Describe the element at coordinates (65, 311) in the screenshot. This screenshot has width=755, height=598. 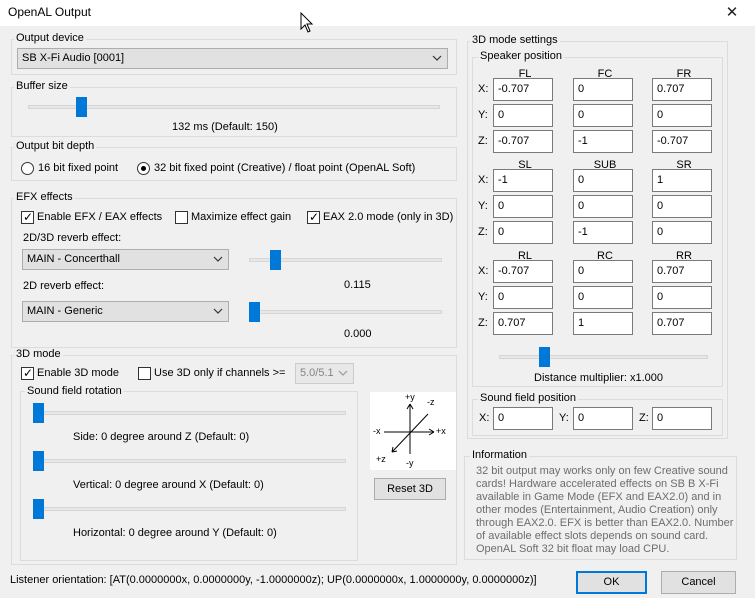
I see `reverb-2d-value: MAIN - Generic` at that location.